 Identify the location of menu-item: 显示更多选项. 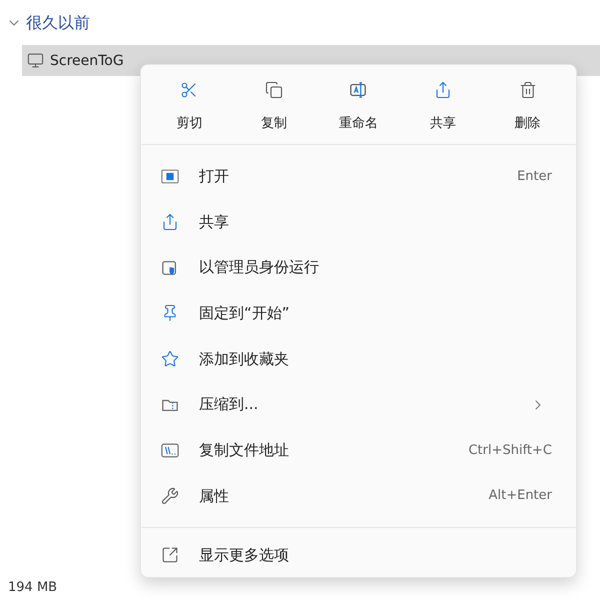
(358, 555).